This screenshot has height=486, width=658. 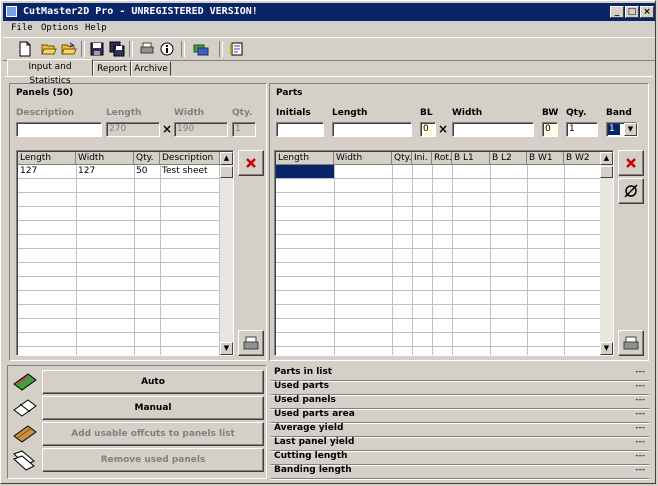 I want to click on parts-bw-input: 0, so click(x=550, y=129).